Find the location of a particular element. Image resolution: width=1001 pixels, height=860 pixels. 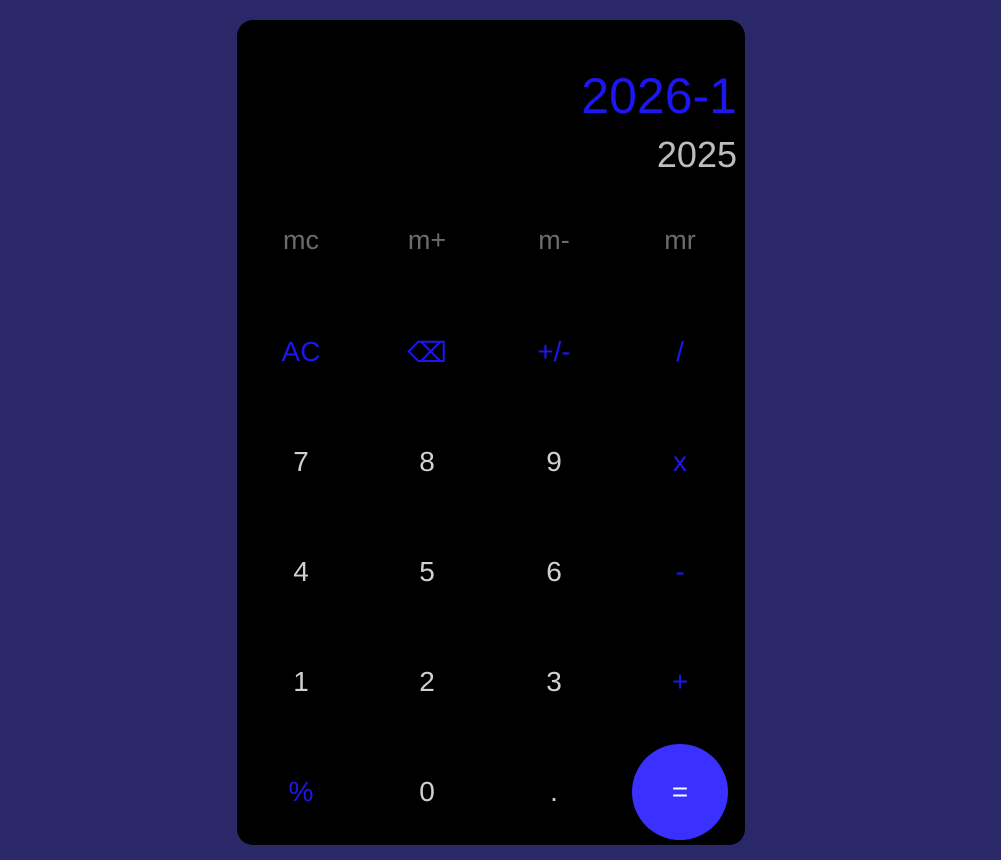

equals-button: = is located at coordinates (680, 792).